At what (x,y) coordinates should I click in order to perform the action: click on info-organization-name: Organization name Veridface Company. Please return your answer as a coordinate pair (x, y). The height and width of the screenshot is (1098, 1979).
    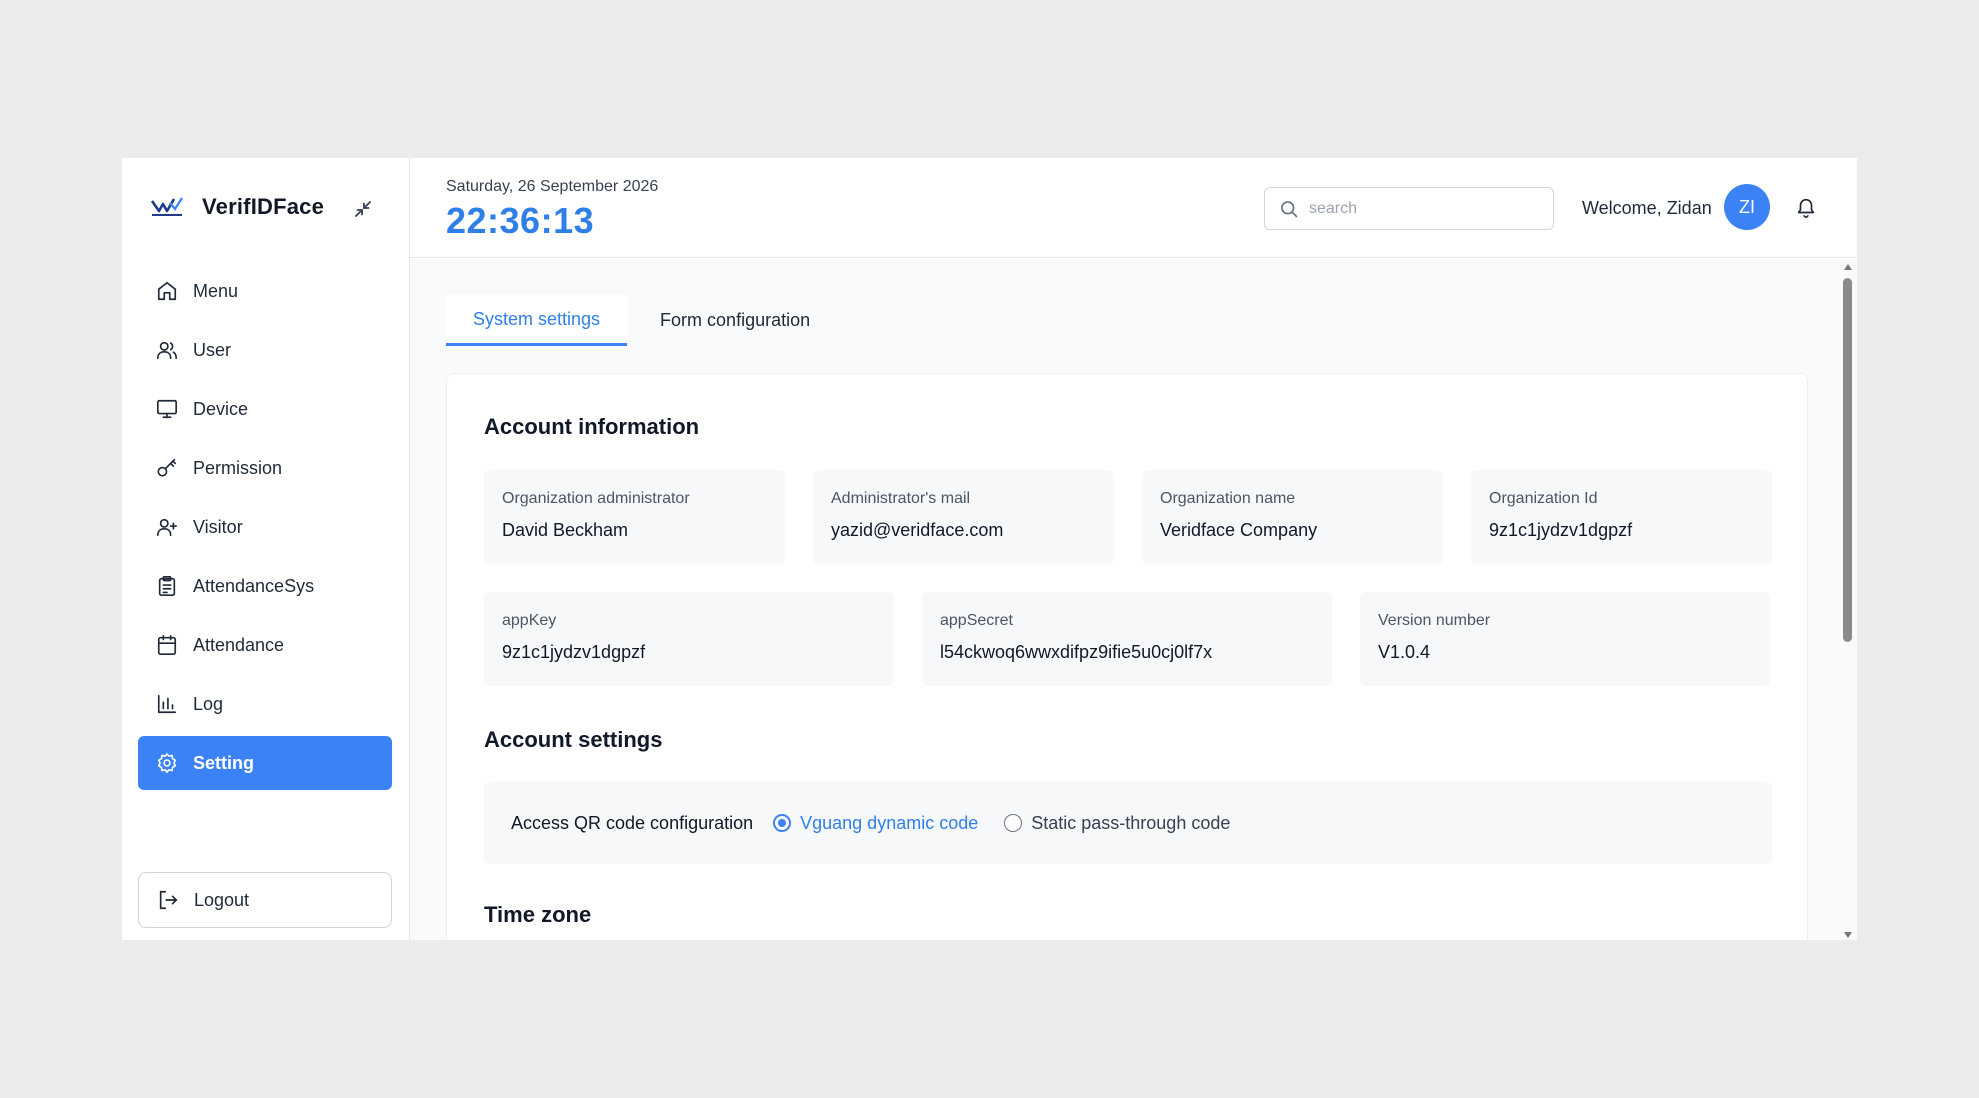
    Looking at the image, I should click on (1292, 517).